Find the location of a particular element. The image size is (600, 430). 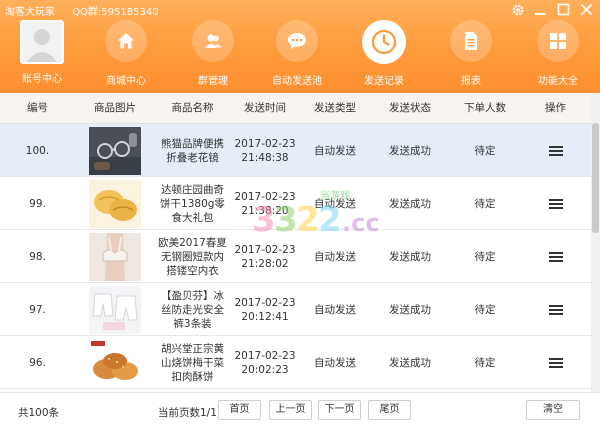

qq-group-text: QQ群:595185340 is located at coordinates (115, 12).